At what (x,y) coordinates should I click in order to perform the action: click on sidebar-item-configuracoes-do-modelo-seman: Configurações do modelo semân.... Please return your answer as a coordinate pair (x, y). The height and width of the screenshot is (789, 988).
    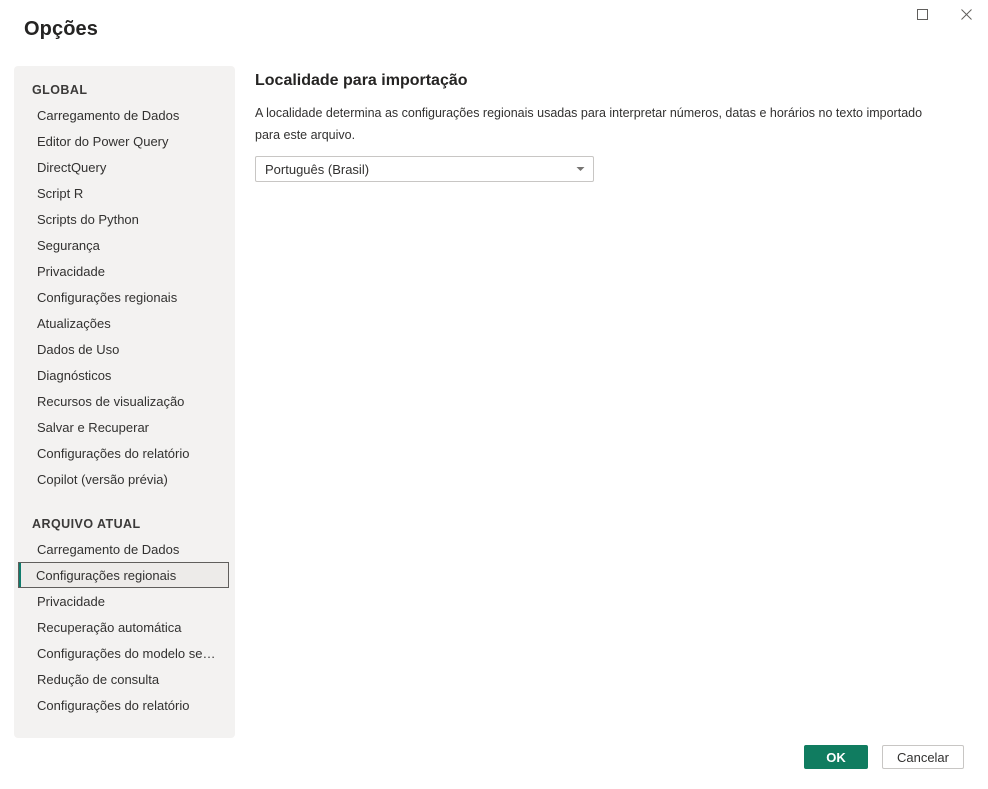
    Looking at the image, I should click on (123, 653).